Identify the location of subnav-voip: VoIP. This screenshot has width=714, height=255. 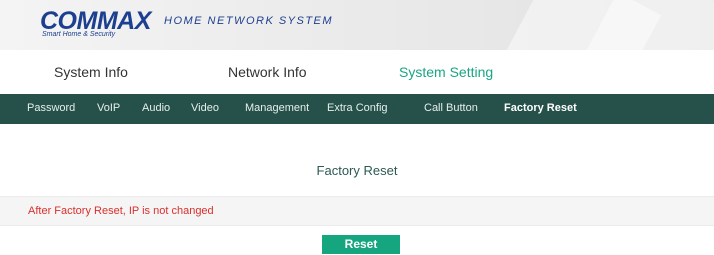
(108, 108).